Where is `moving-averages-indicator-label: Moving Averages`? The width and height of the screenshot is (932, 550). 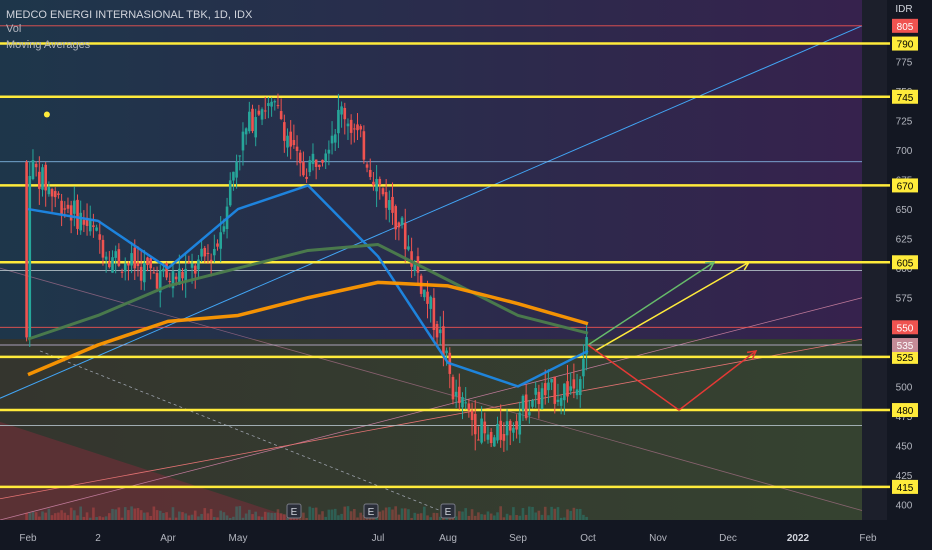 moving-averages-indicator-label: Moving Averages is located at coordinates (48, 45).